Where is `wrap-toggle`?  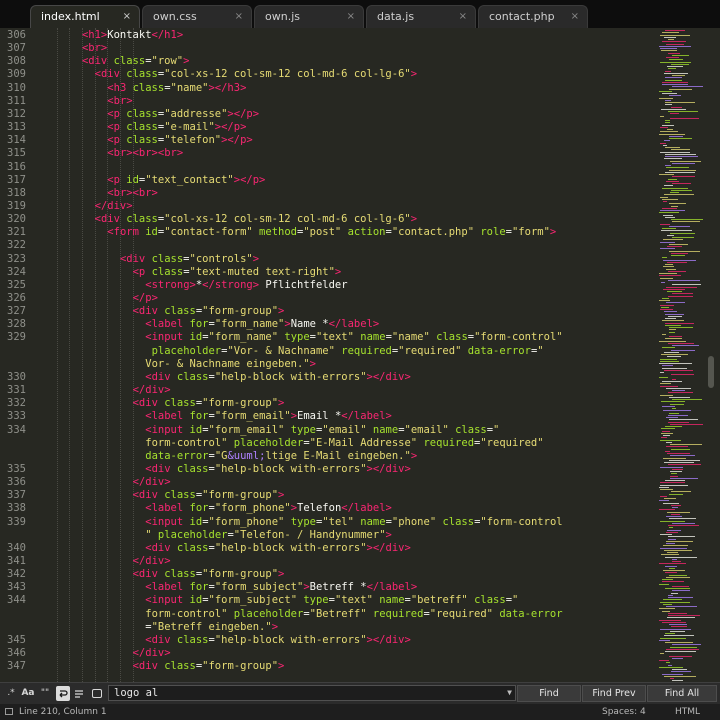 wrap-toggle is located at coordinates (63, 693).